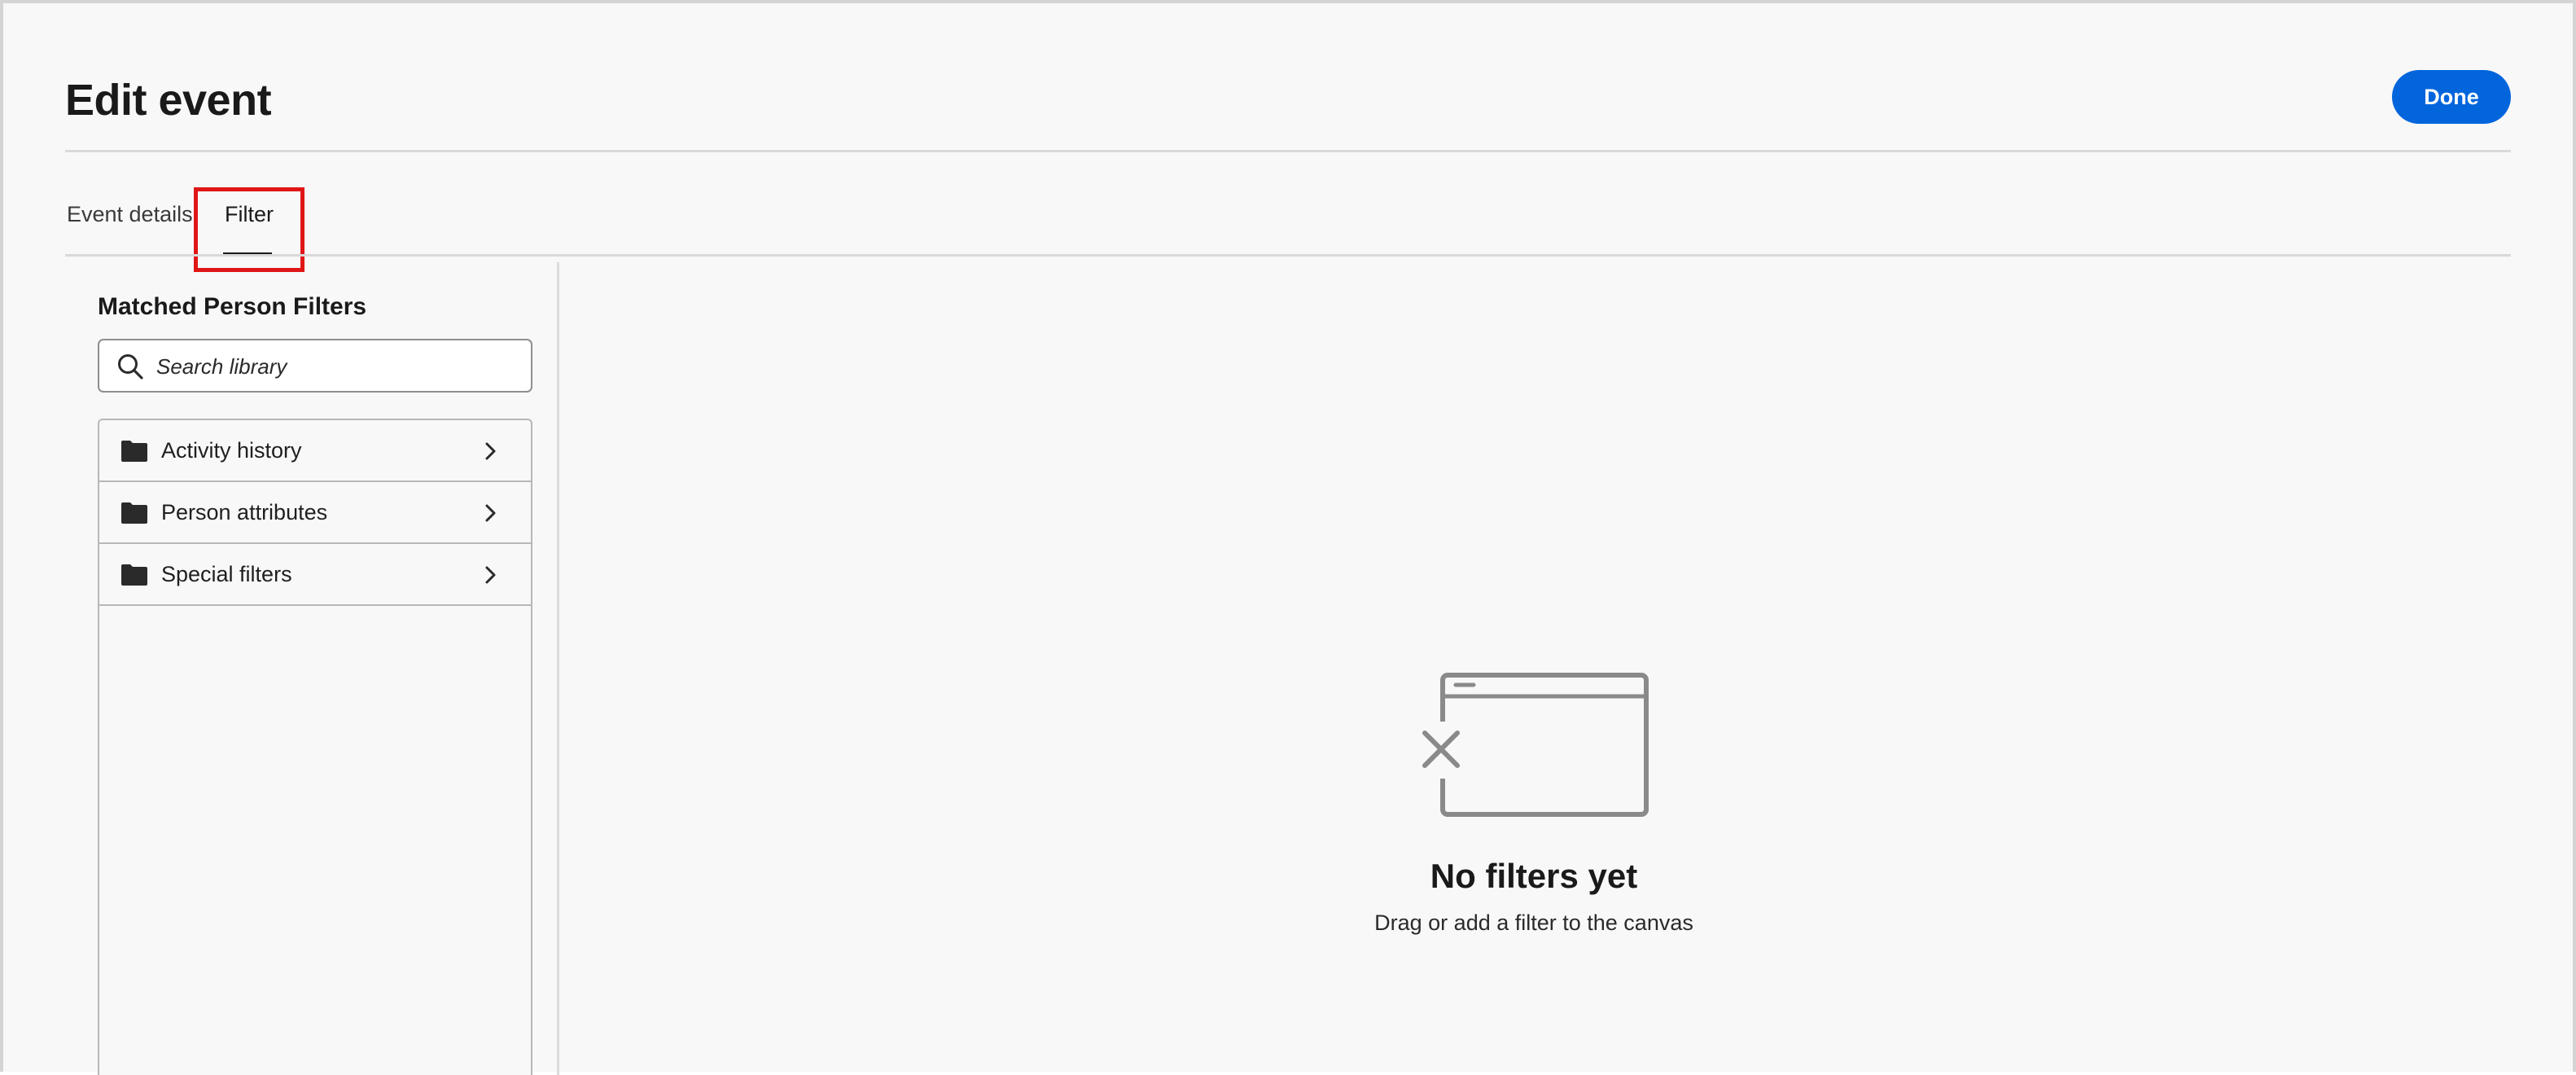 The image size is (2576, 1075). I want to click on list-item-label: Activity history, so click(231, 451).